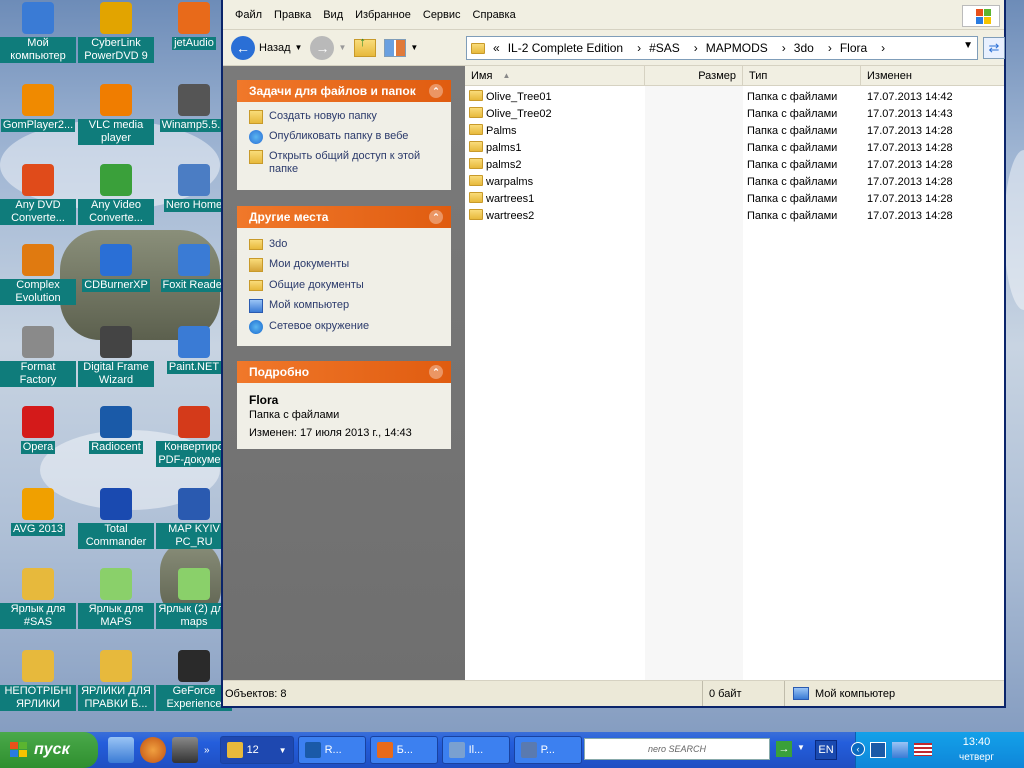 This screenshot has height=768, width=1024. What do you see at coordinates (900, 750) in the screenshot?
I see `network-tray-icon` at bounding box center [900, 750].